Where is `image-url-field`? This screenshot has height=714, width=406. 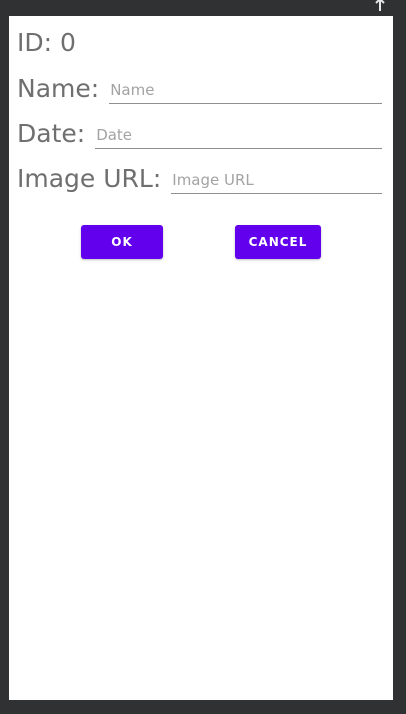
image-url-field is located at coordinates (276, 180).